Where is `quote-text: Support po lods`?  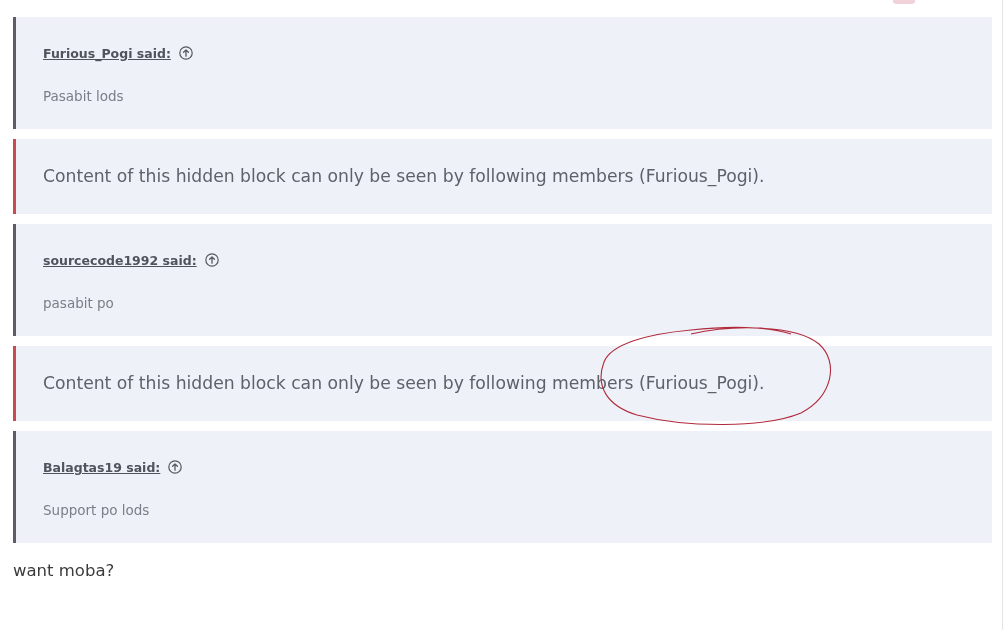 quote-text: Support po lods is located at coordinates (97, 510).